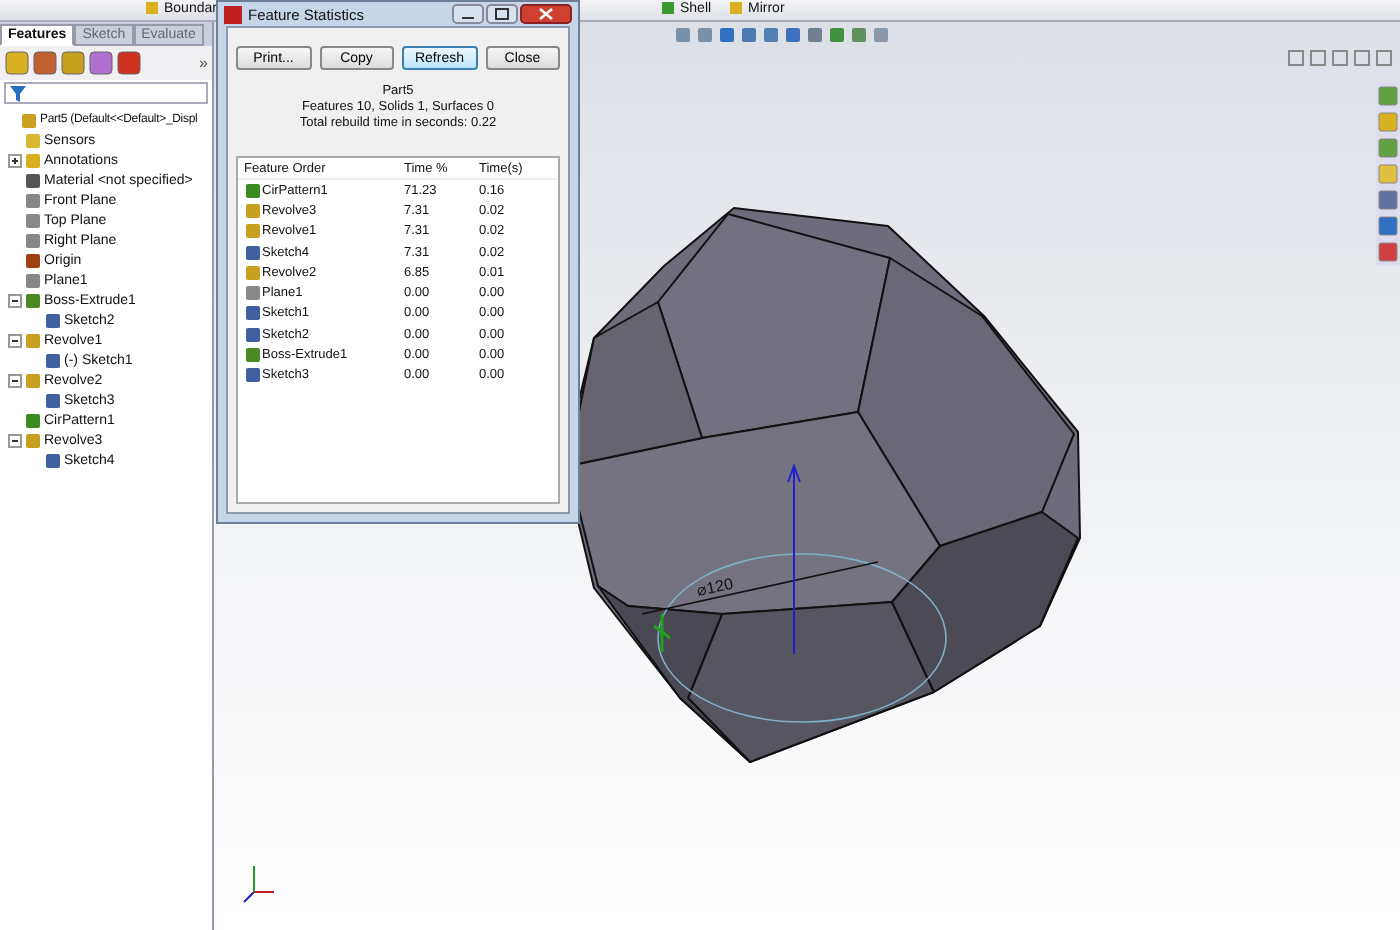 The width and height of the screenshot is (1400, 930). What do you see at coordinates (546, 14) in the screenshot?
I see `close-icon` at bounding box center [546, 14].